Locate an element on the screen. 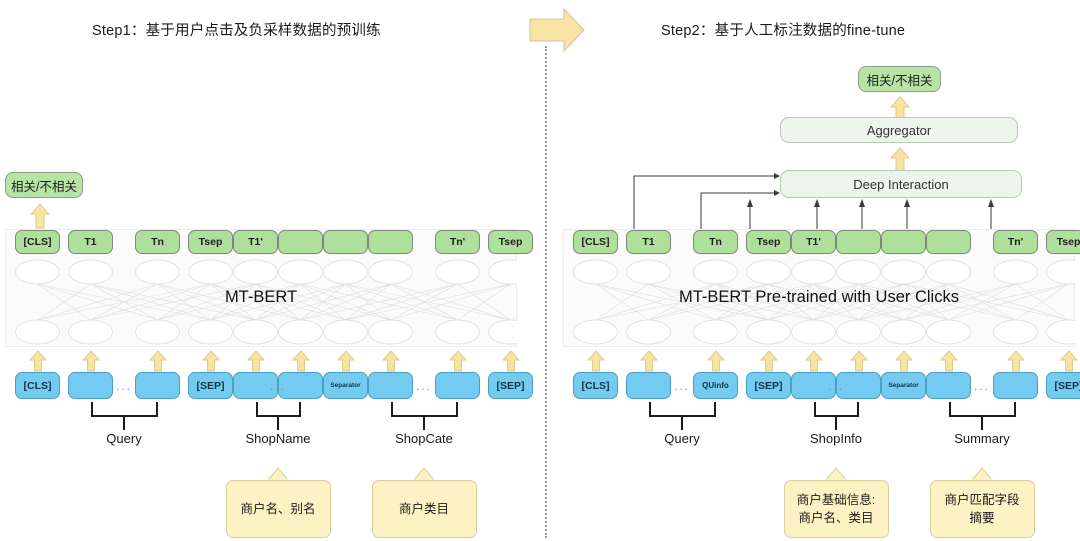 This screenshot has width=1080, height=541. callout-line: 商户基础信息: is located at coordinates (836, 499).